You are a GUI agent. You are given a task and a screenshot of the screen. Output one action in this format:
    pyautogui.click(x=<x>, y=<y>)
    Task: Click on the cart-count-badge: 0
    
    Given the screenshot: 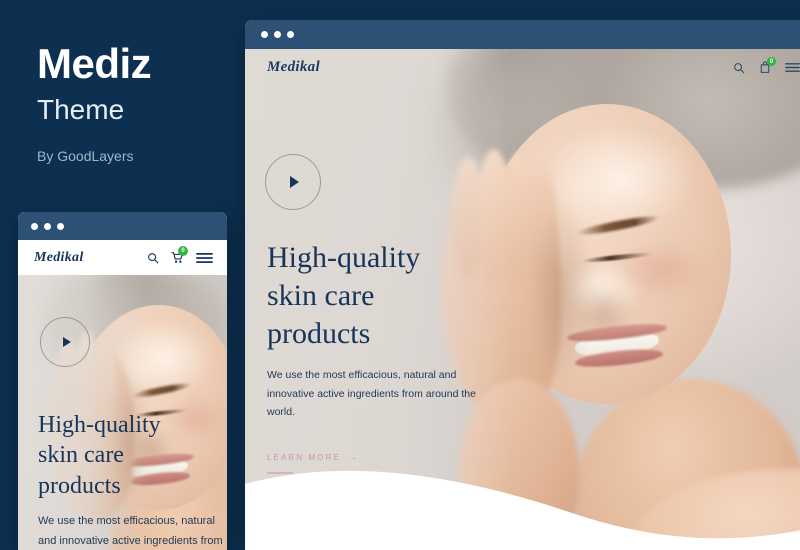 What is the action you would take?
    pyautogui.click(x=771, y=61)
    